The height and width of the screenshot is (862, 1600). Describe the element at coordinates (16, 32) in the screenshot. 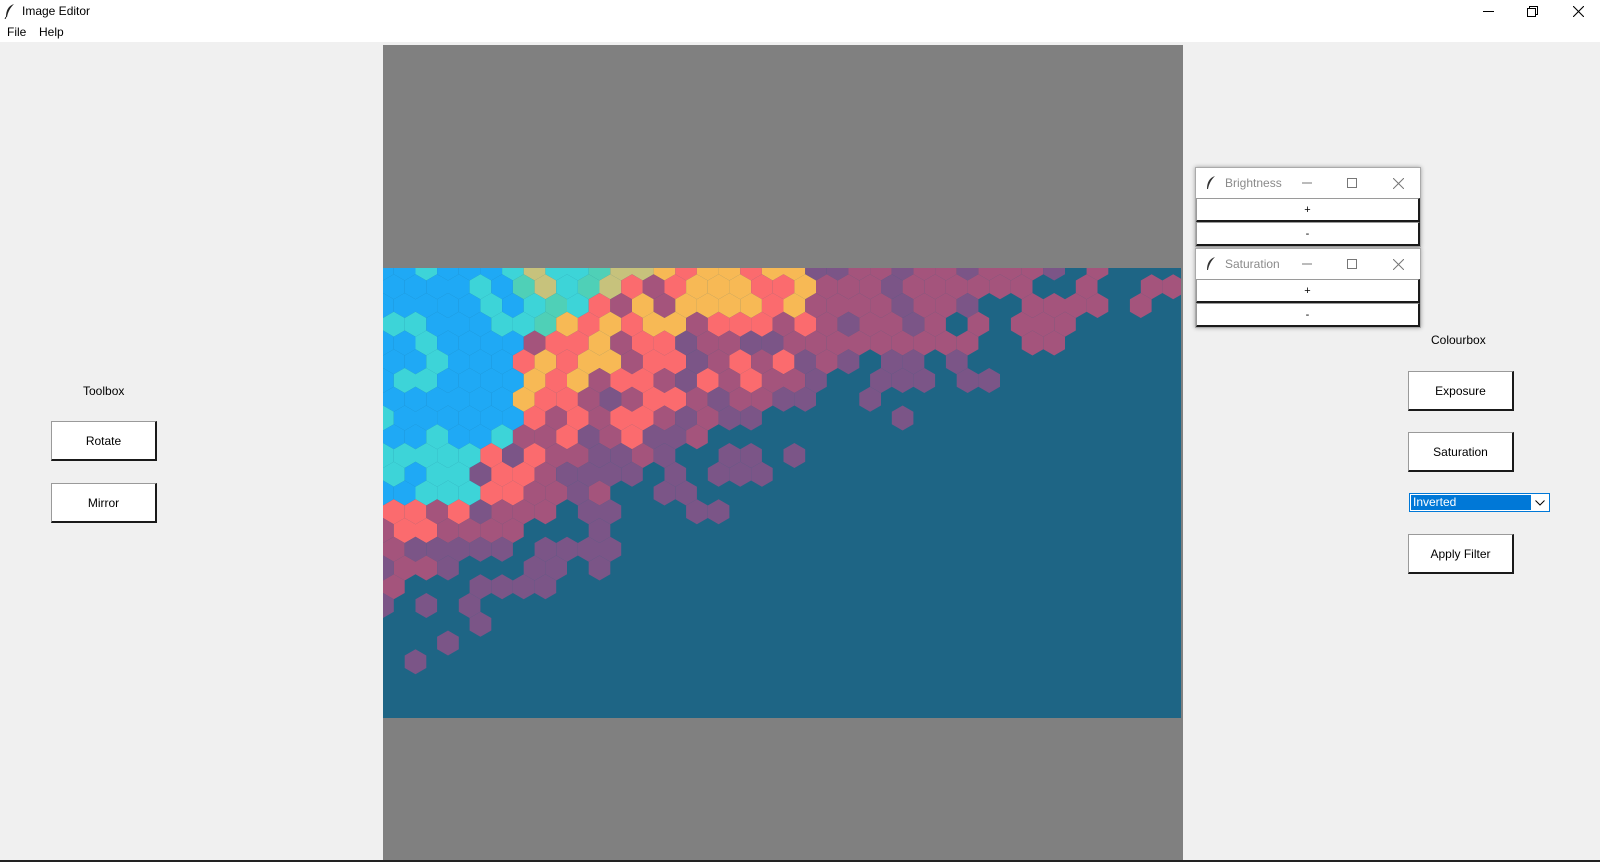

I see `menu-file: File` at that location.